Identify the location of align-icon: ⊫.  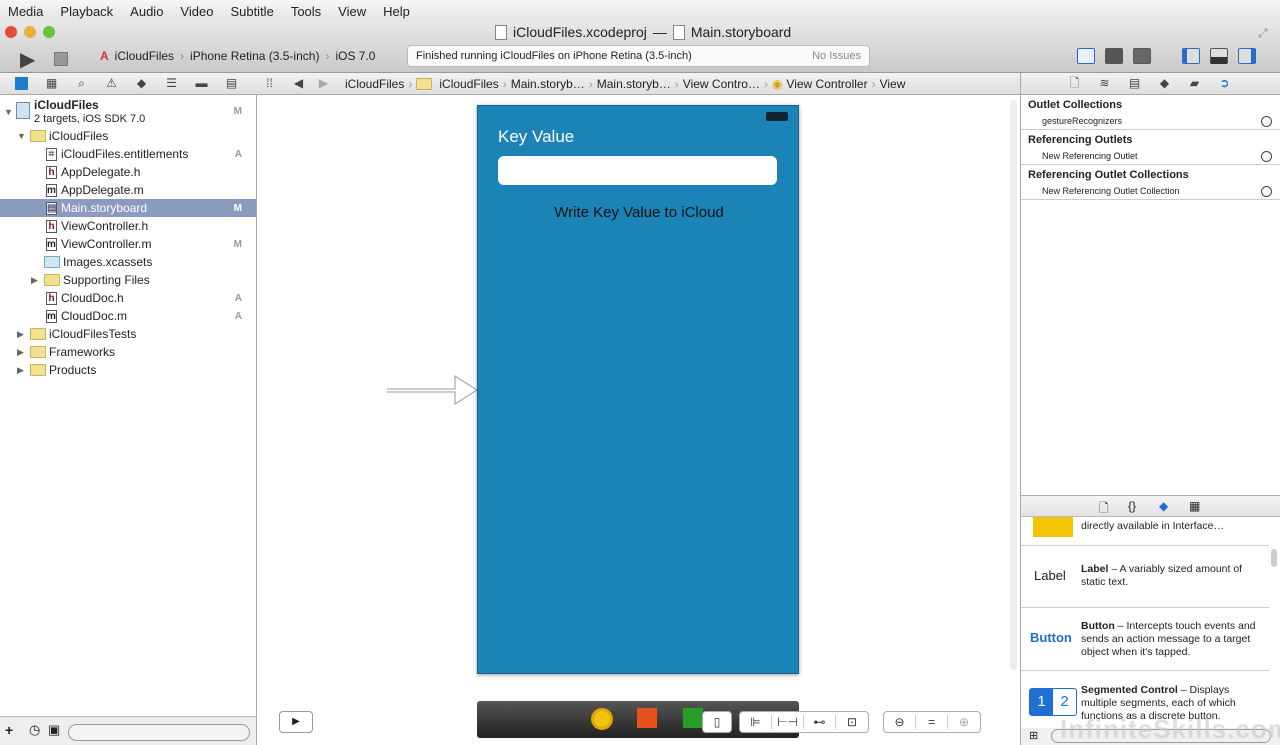
(756, 722).